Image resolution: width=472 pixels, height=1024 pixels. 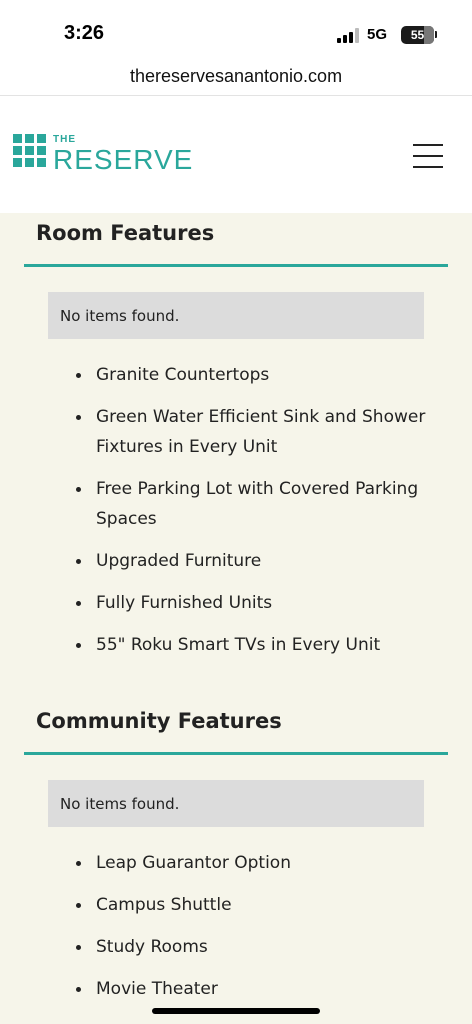 I want to click on home-indicator, so click(x=236, y=1011).